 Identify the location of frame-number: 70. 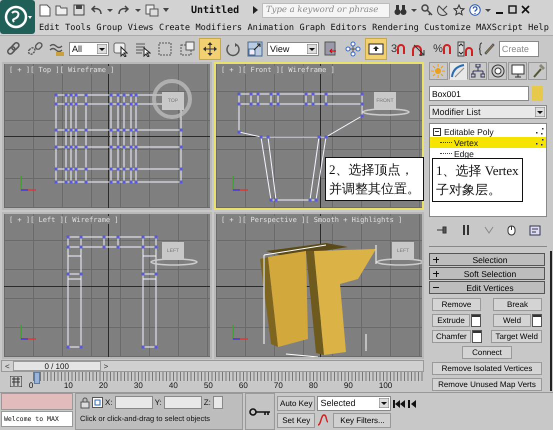
(279, 385).